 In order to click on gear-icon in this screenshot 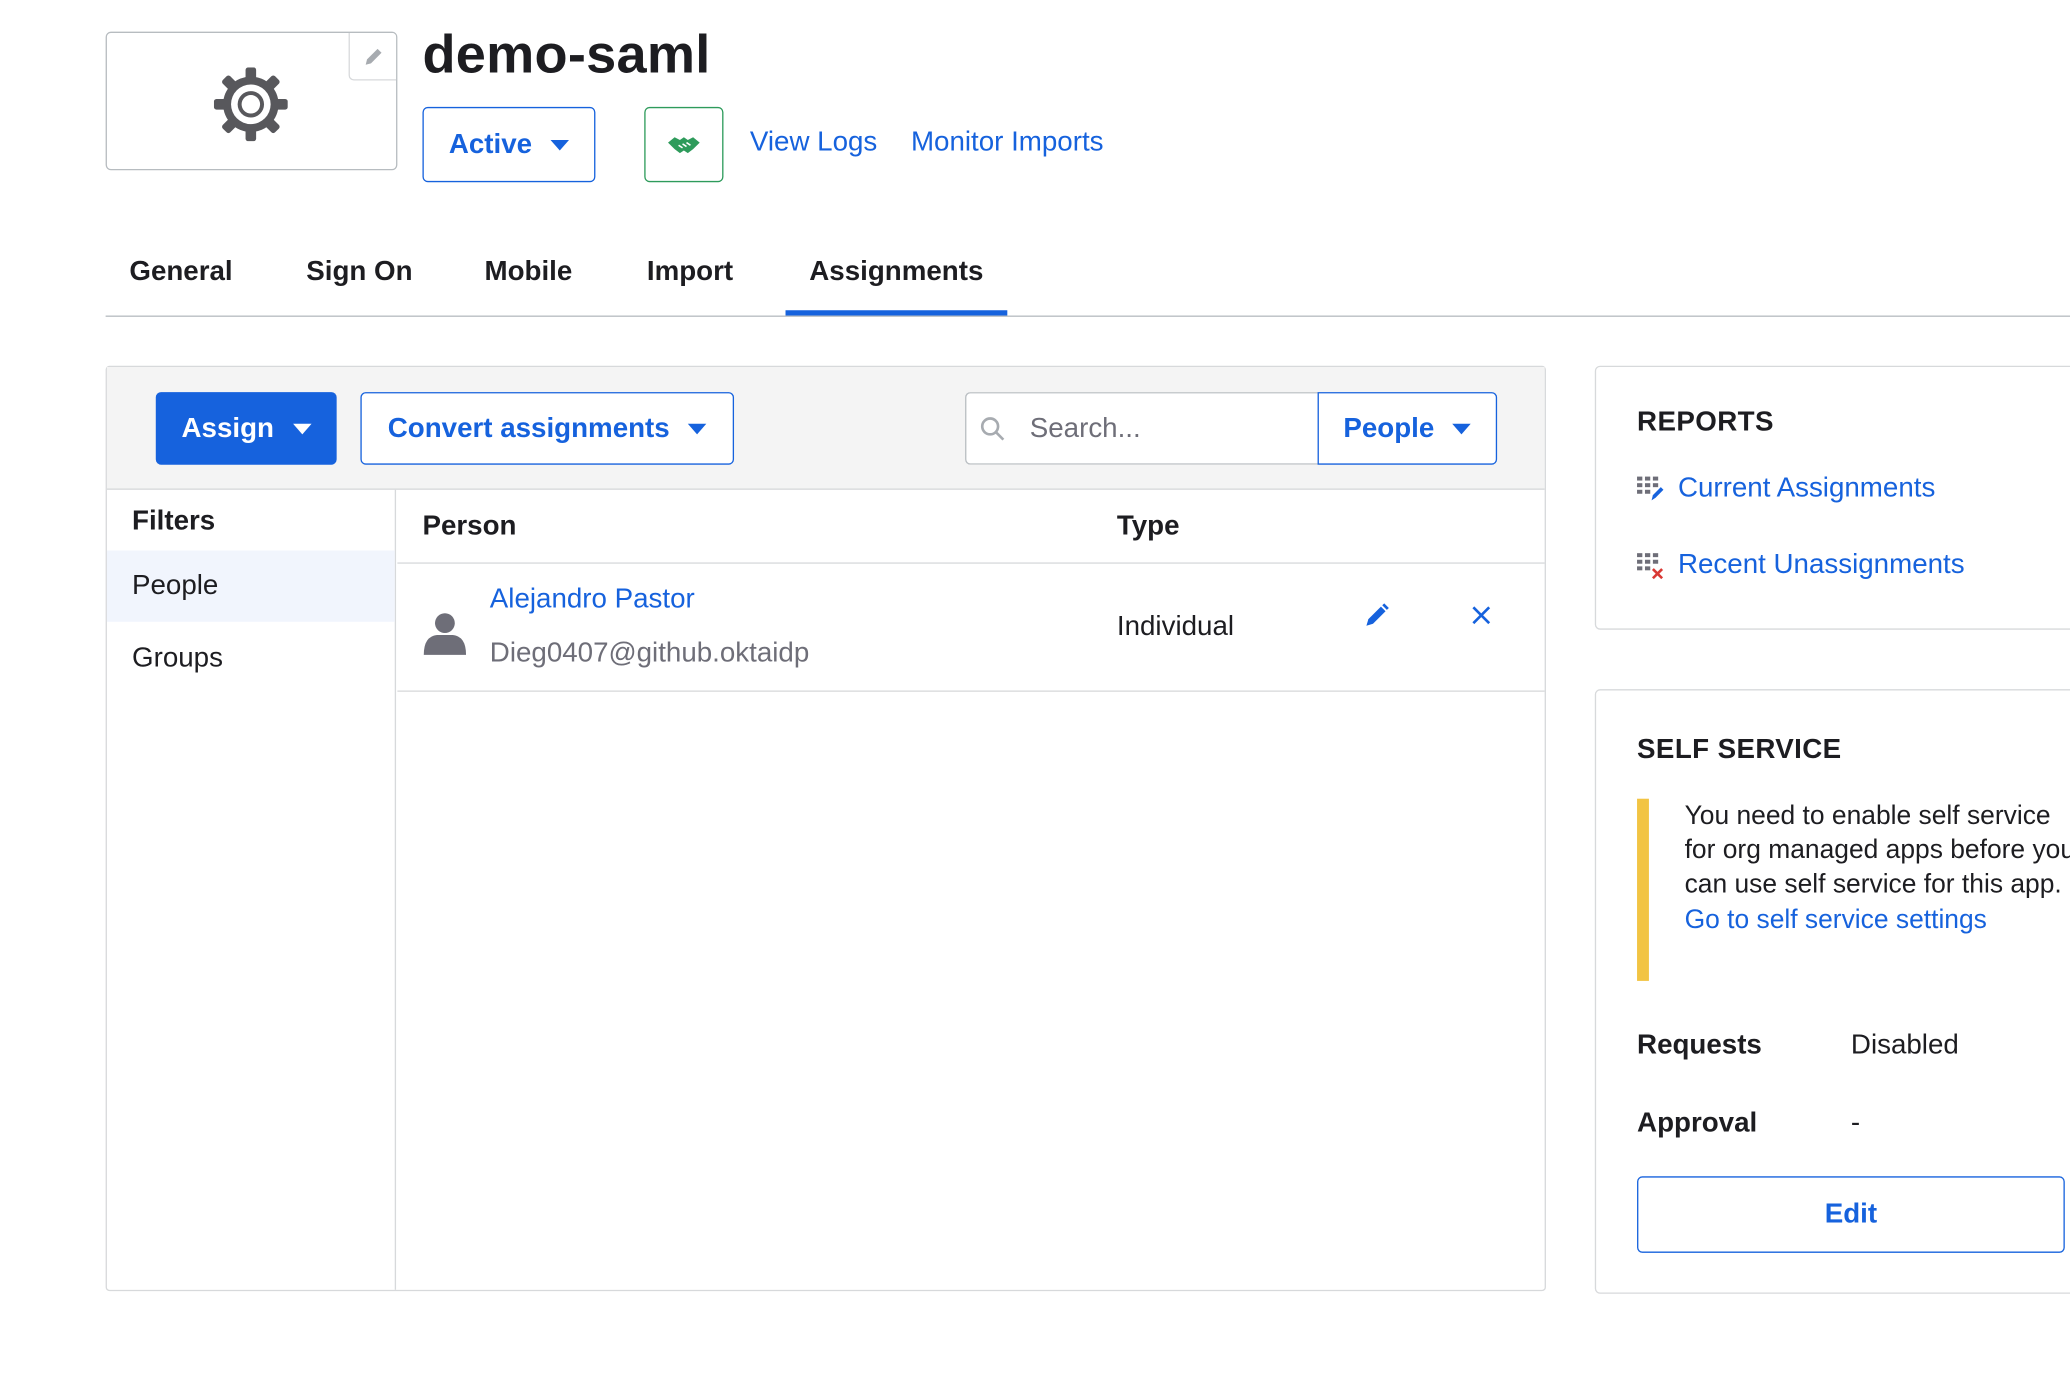, I will do `click(250, 104)`.